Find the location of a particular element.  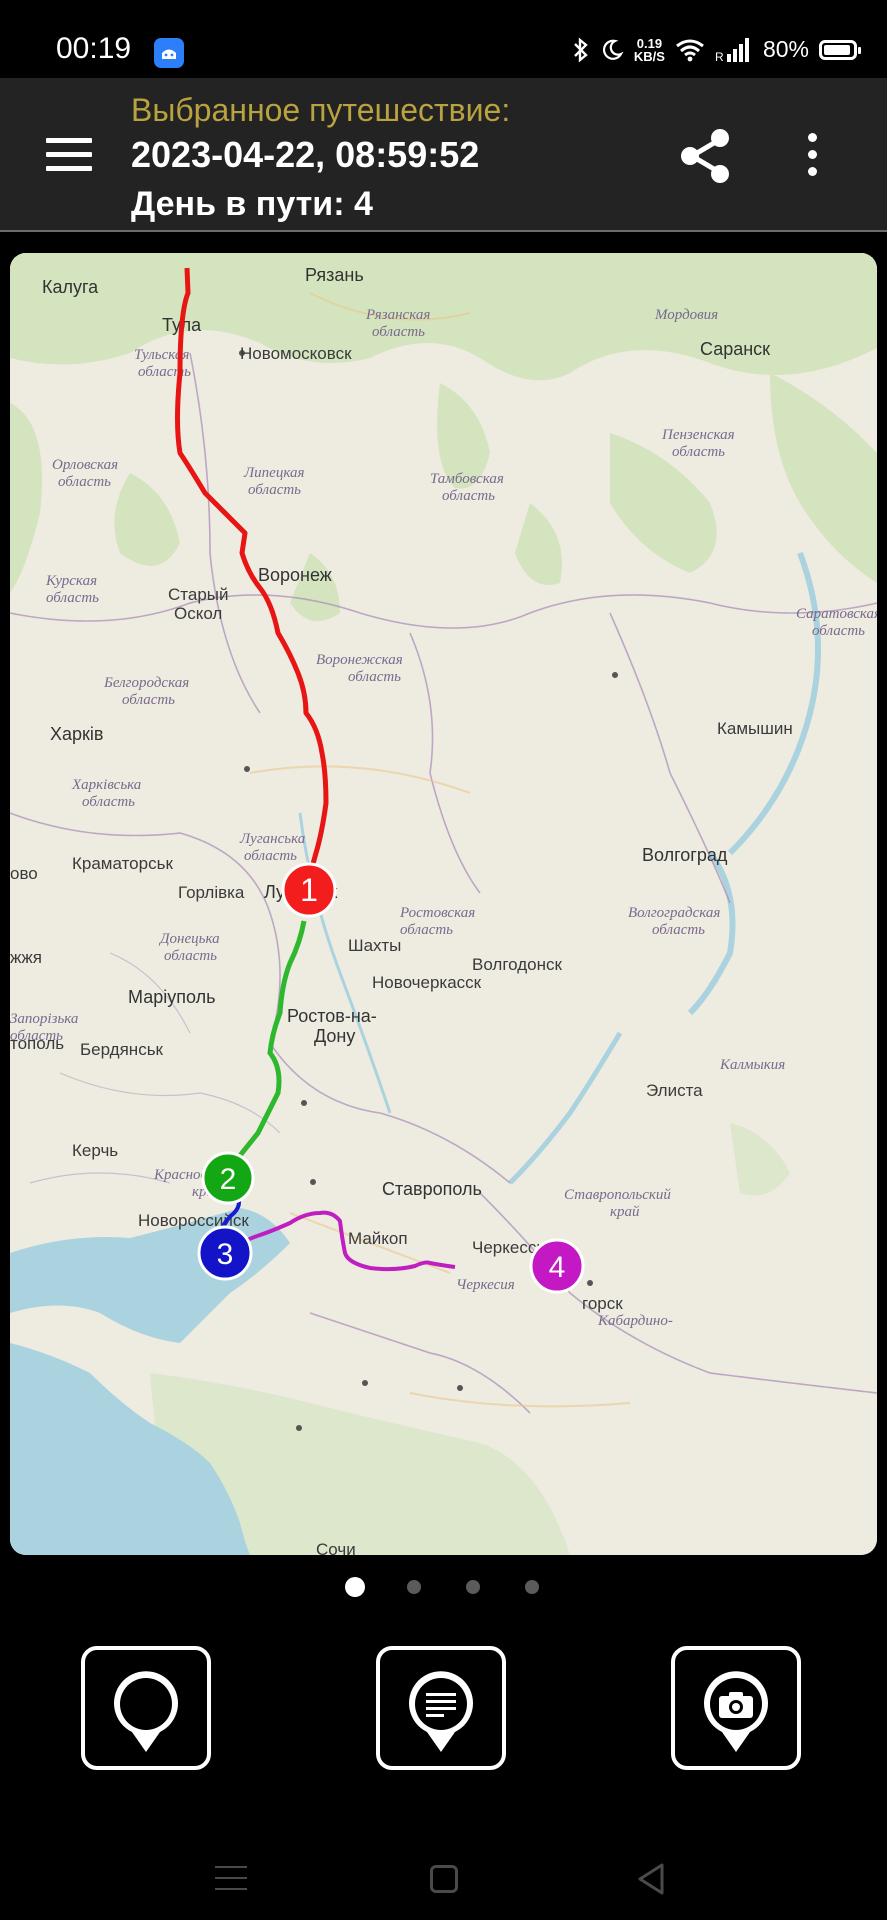

svg-text: Ставрополь is located at coordinates (432, 1189).